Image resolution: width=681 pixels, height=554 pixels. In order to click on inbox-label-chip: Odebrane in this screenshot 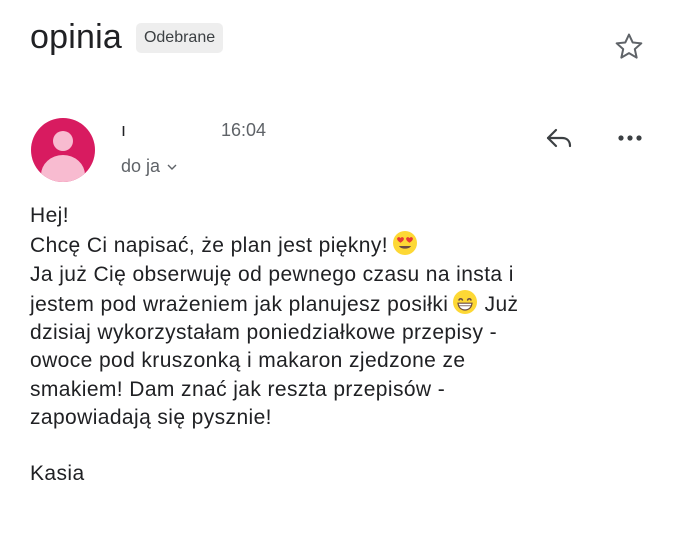, I will do `click(179, 37)`.